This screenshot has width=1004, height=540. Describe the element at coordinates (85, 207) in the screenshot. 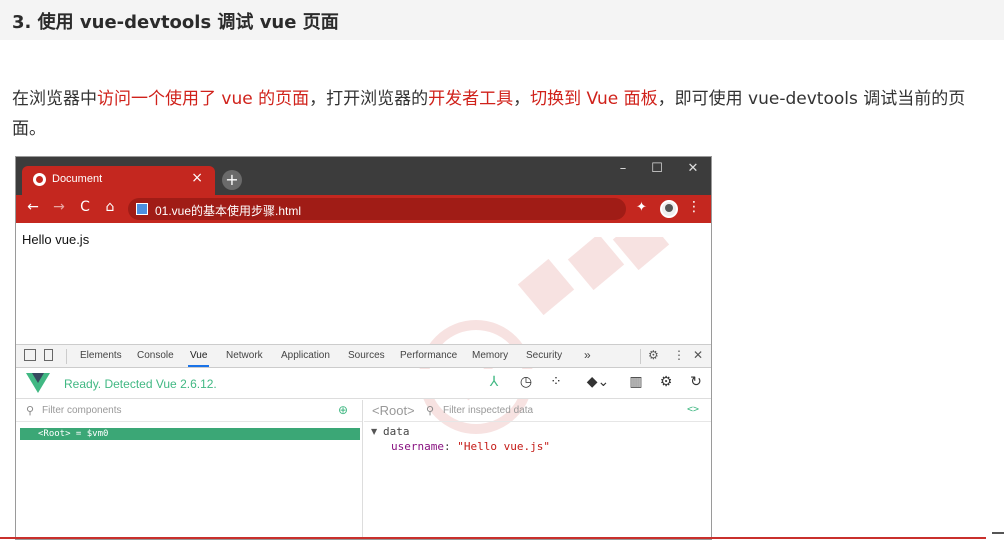

I see `reload-icon: C` at that location.